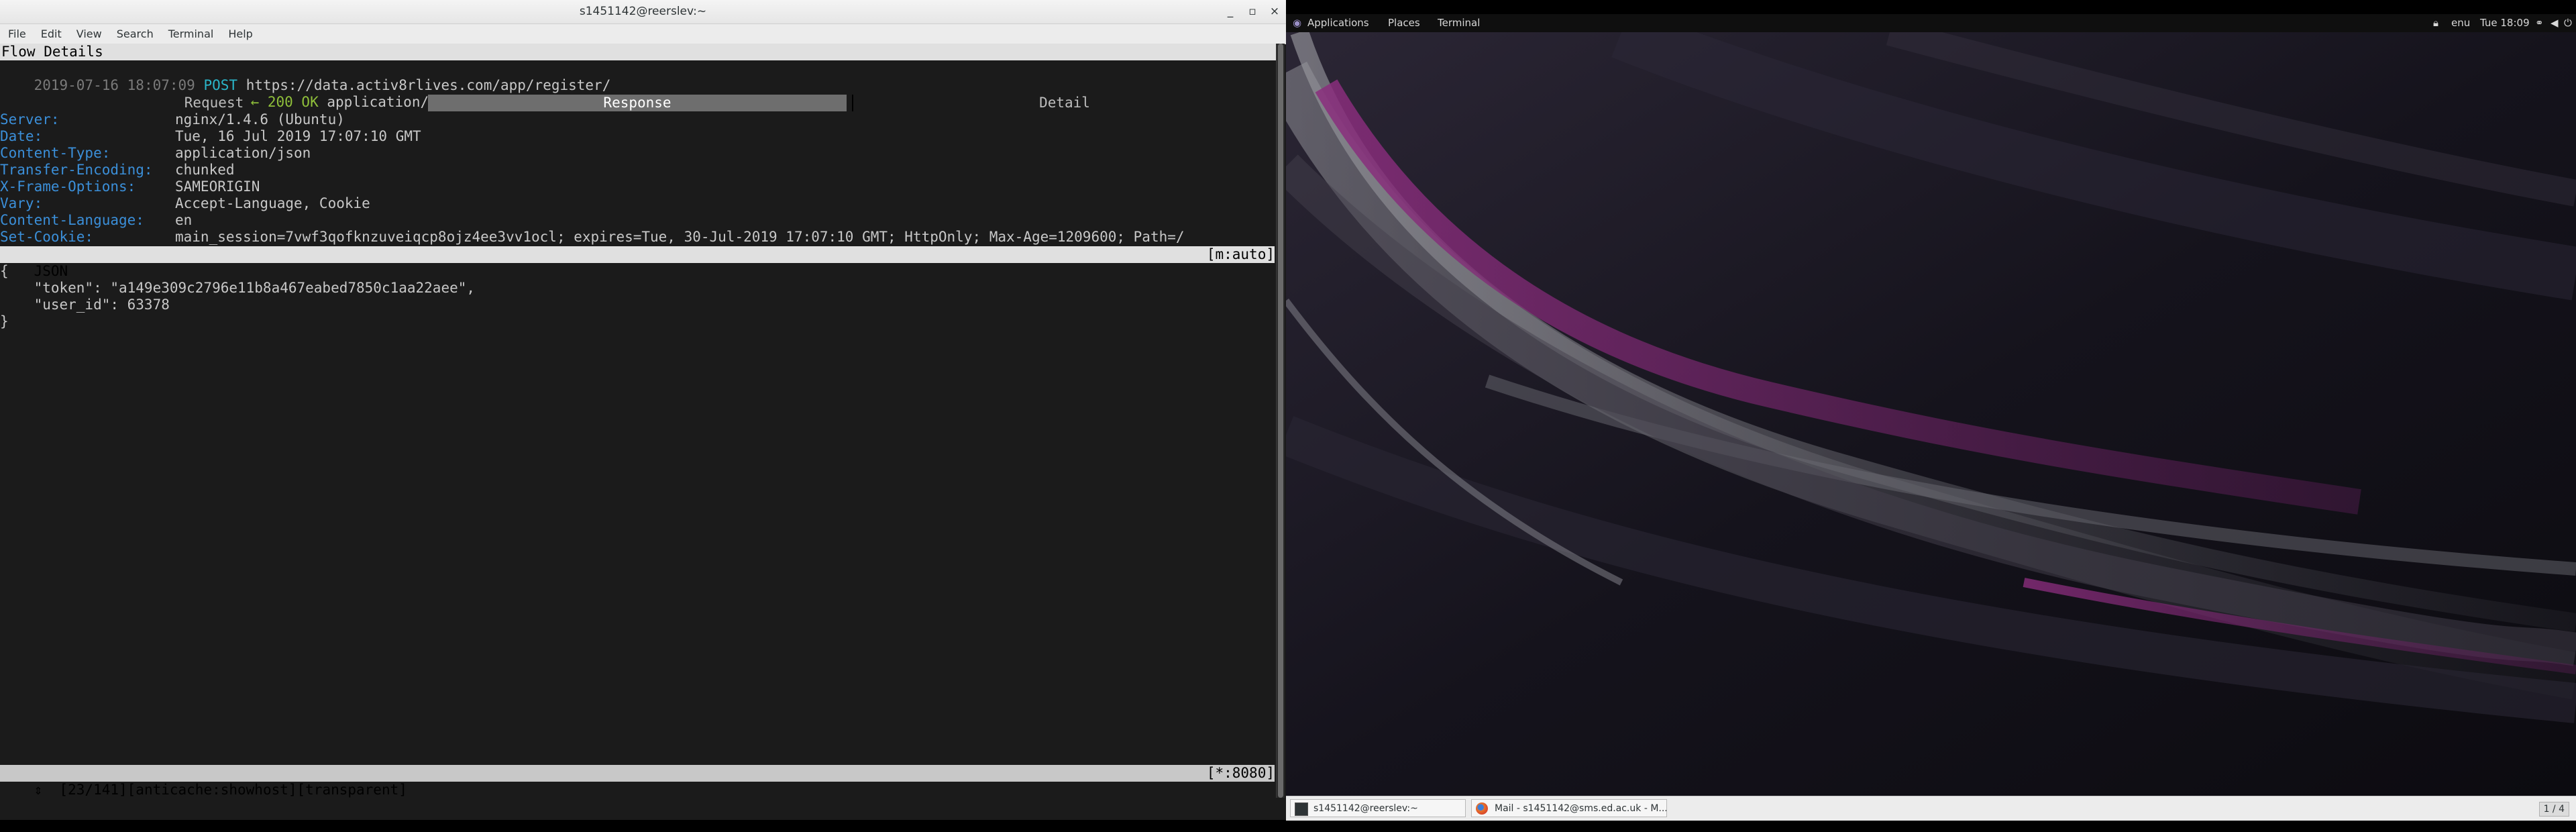 Image resolution: width=2576 pixels, height=832 pixels. What do you see at coordinates (76, 170) in the screenshot?
I see `header-key: Transfer-Encoding:` at bounding box center [76, 170].